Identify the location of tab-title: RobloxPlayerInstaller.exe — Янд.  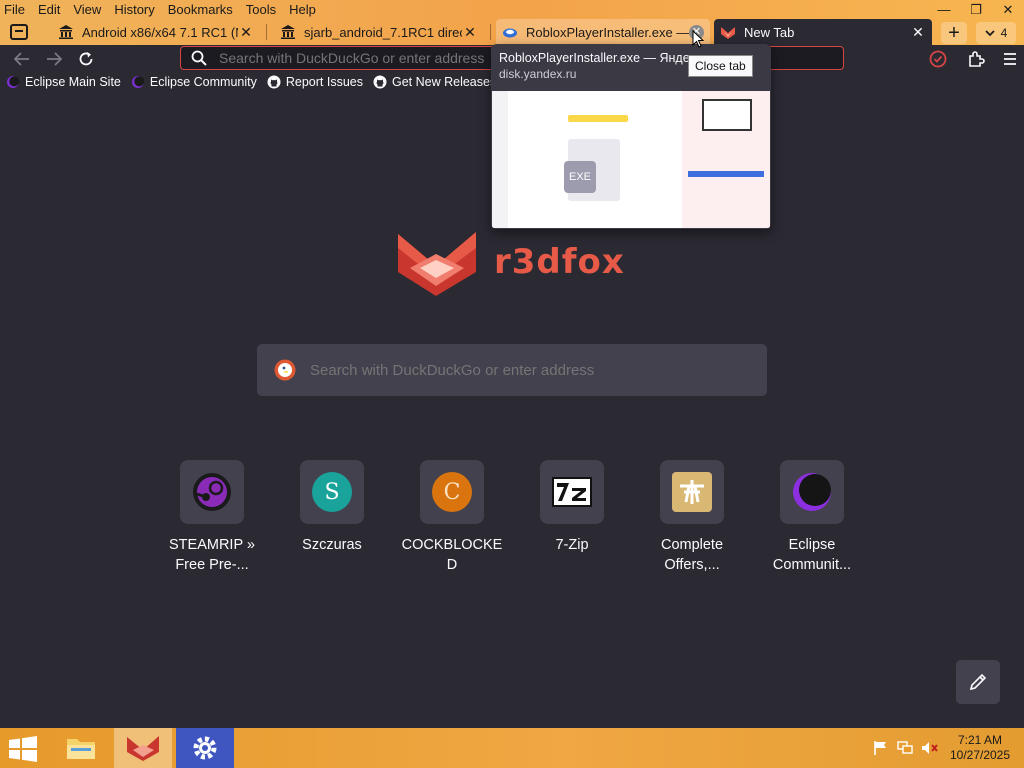
(607, 32).